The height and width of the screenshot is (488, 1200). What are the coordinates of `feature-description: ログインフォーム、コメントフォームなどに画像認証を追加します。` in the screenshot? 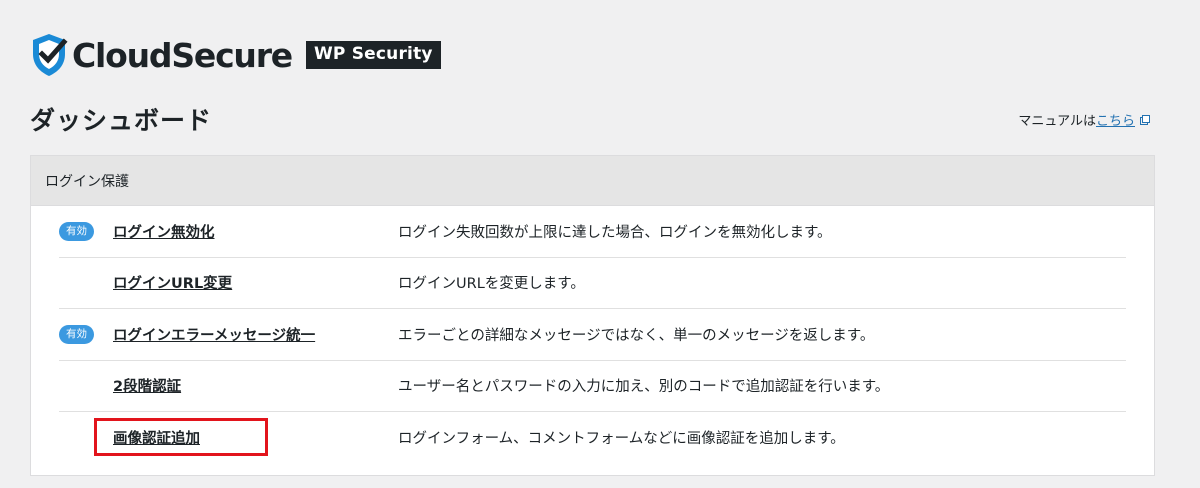 It's located at (621, 439).